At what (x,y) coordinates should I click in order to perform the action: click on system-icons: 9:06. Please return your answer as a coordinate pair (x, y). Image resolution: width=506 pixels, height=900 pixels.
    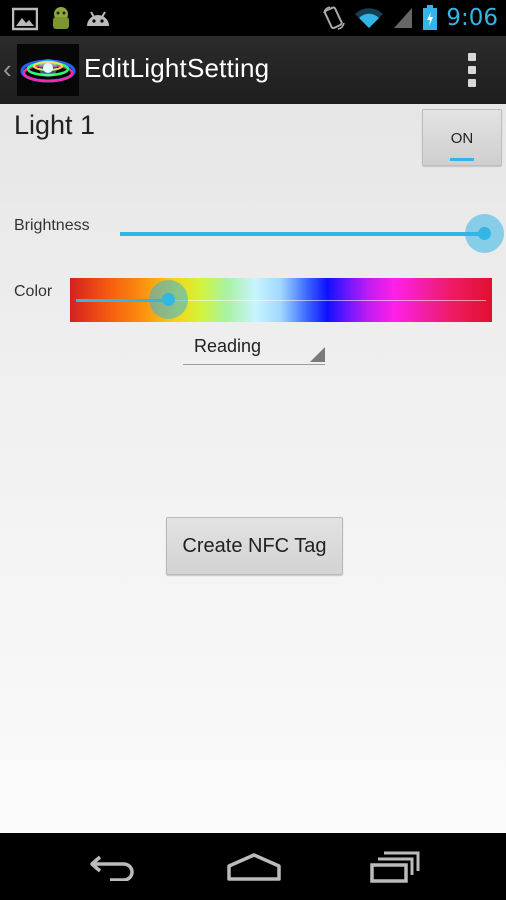
    Looking at the image, I should click on (410, 18).